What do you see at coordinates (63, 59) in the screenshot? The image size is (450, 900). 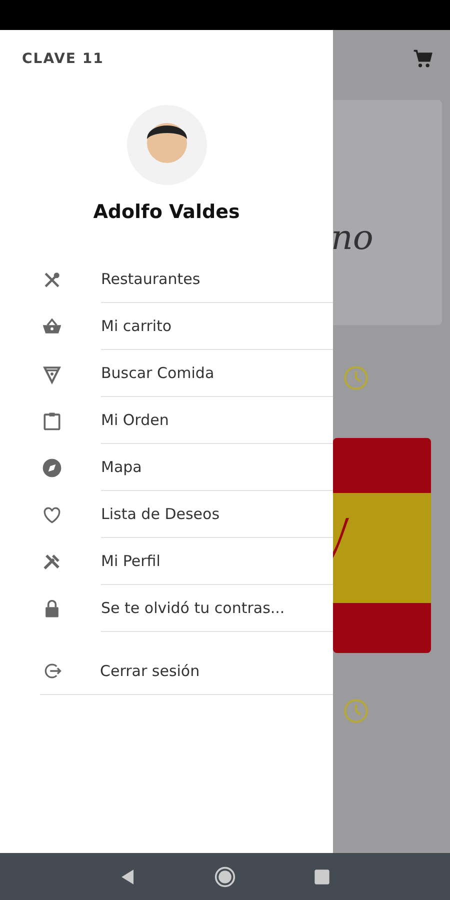 I see `brand-title: CLAVE 11` at bounding box center [63, 59].